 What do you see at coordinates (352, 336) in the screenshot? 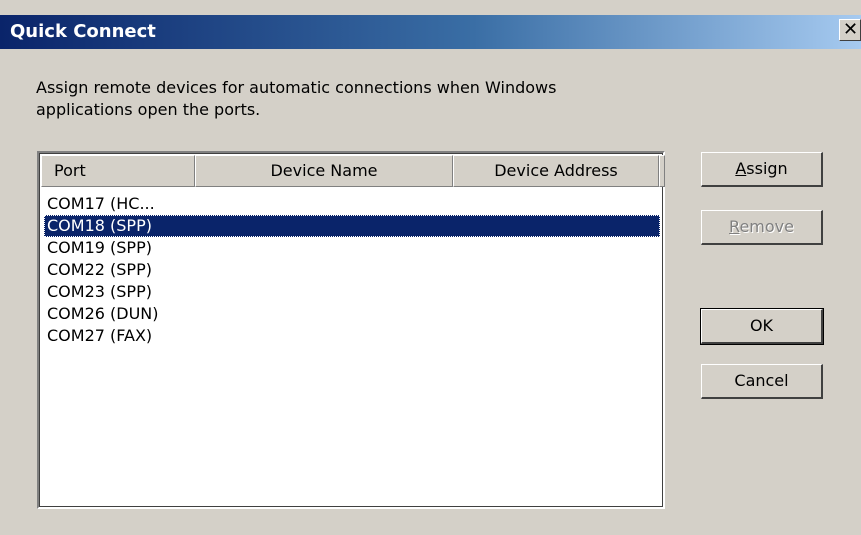
I see `list-item: COM27 (FAX)` at bounding box center [352, 336].